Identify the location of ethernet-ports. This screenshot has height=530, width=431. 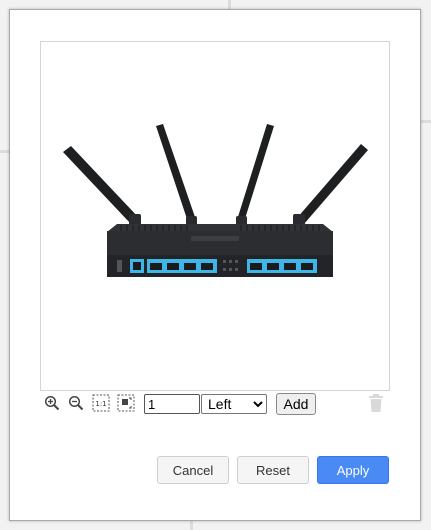
(217, 266).